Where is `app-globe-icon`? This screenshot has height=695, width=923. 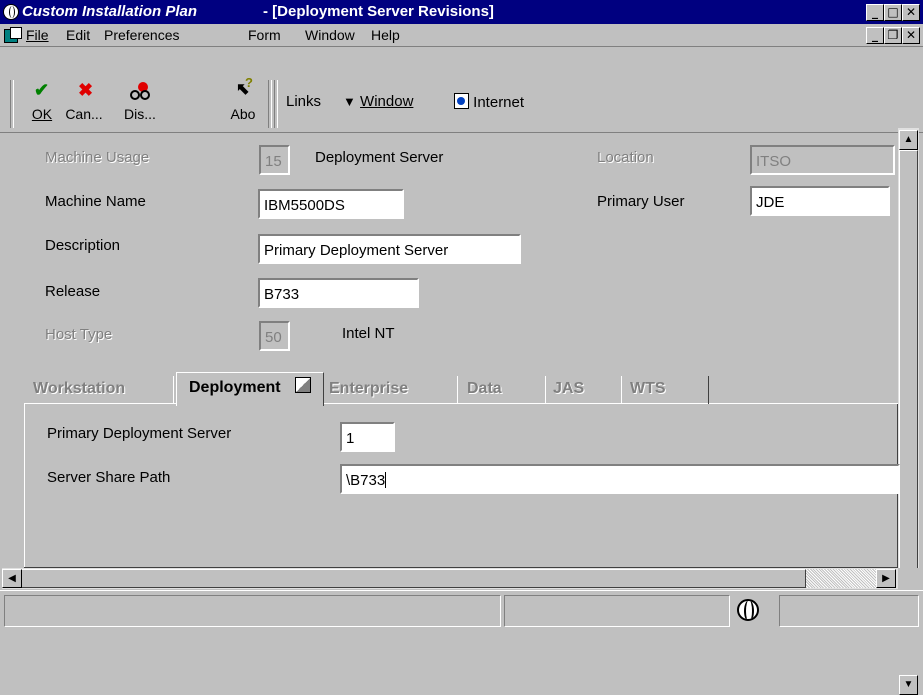
app-globe-icon is located at coordinates (11, 12).